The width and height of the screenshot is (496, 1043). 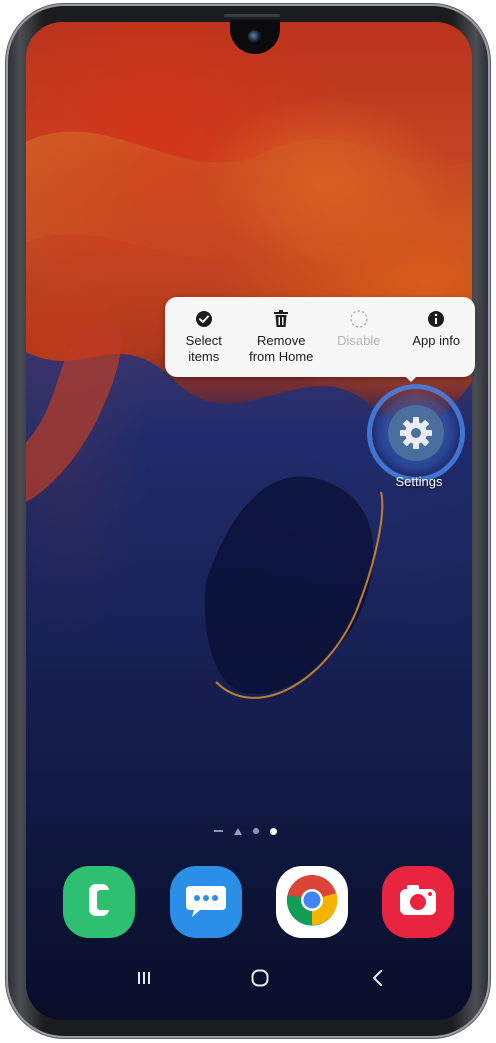 I want to click on select-items-option: Select items, so click(x=204, y=331).